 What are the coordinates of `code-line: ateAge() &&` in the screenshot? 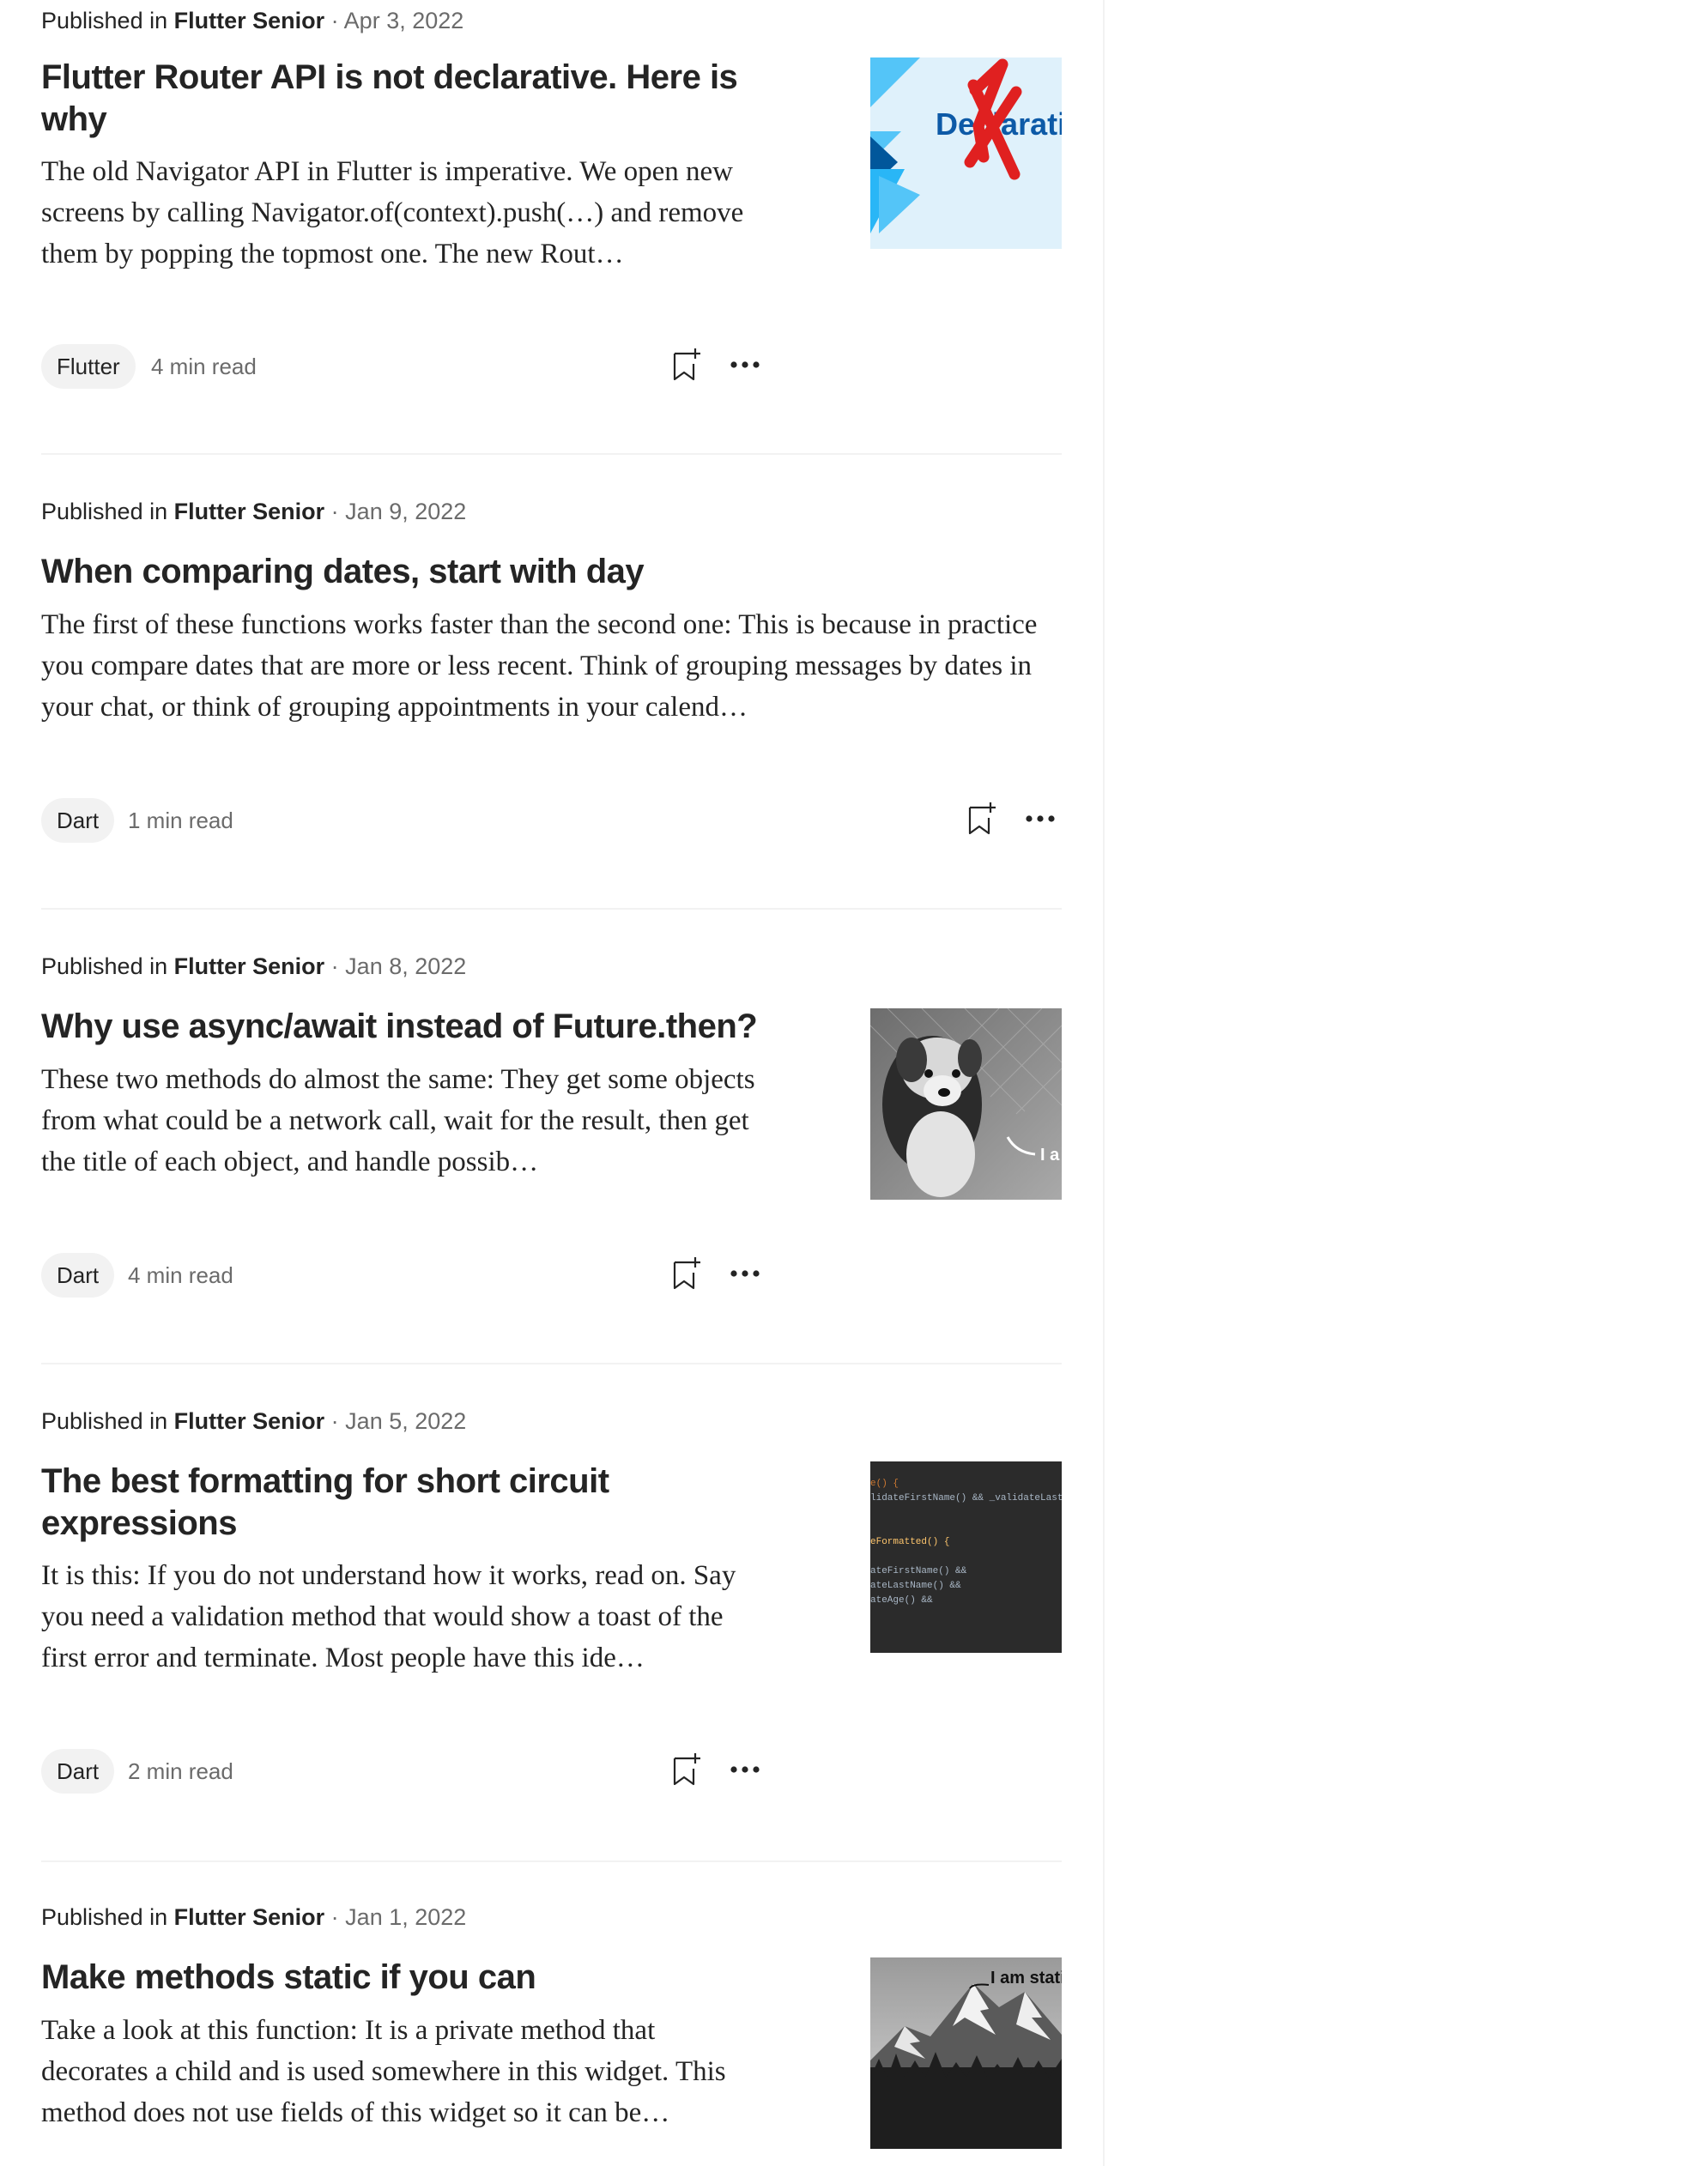 It's located at (901, 1600).